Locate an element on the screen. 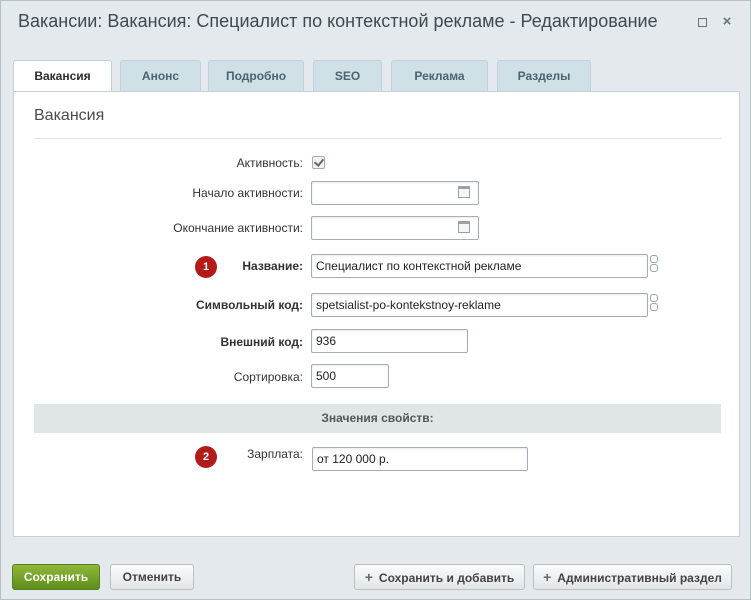 The height and width of the screenshot is (600, 751). active-checkbox is located at coordinates (318, 162).